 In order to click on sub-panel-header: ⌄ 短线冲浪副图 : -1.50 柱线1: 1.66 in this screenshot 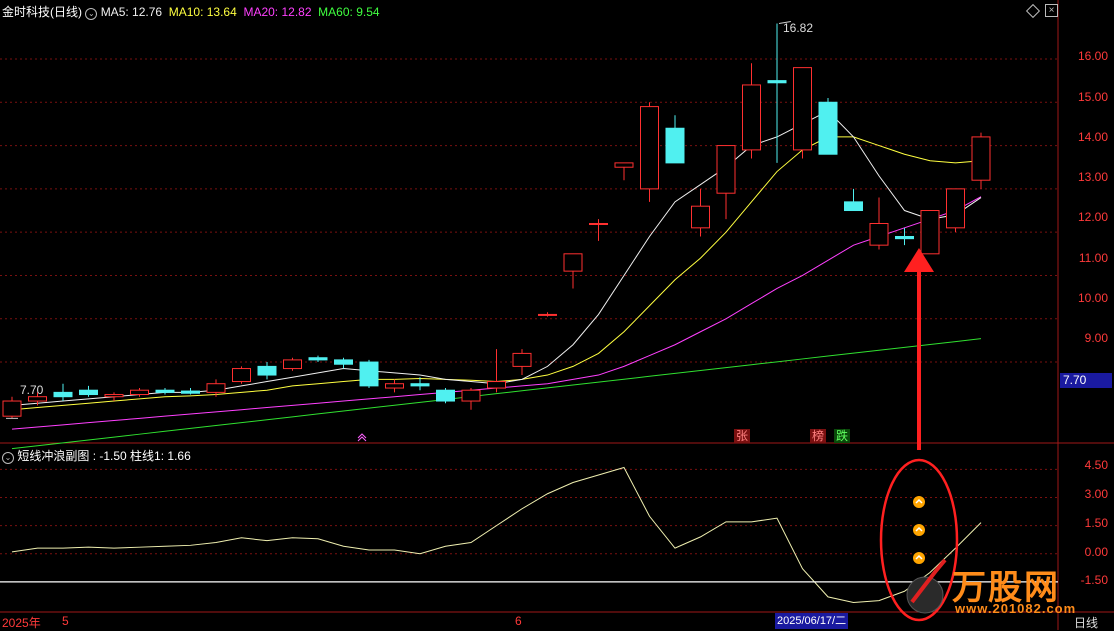, I will do `click(96, 455)`.